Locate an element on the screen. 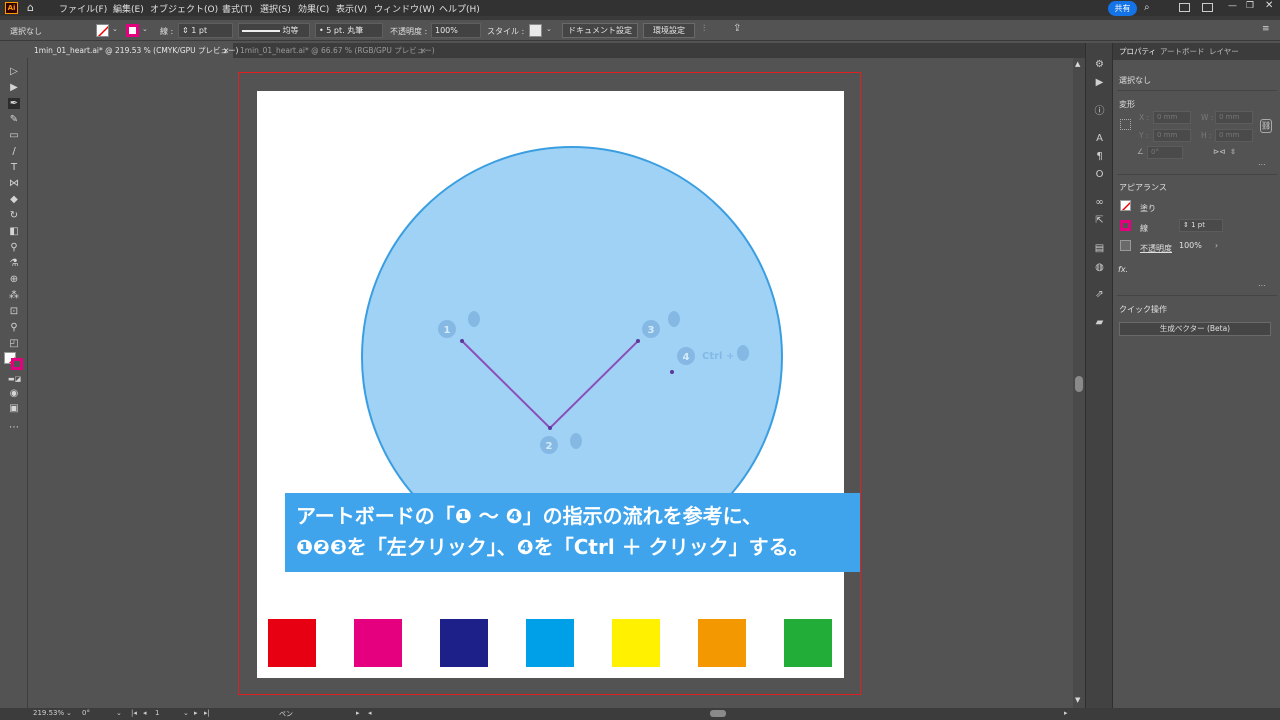 The height and width of the screenshot is (720, 1280). search-icon: ⌕ is located at coordinates (1147, 7).